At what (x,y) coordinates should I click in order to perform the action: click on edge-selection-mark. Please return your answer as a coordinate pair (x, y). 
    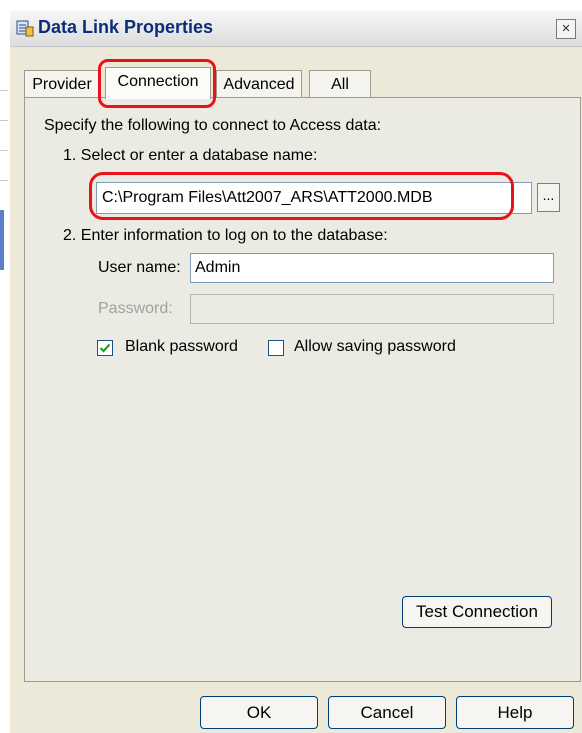
    Looking at the image, I should click on (2, 240).